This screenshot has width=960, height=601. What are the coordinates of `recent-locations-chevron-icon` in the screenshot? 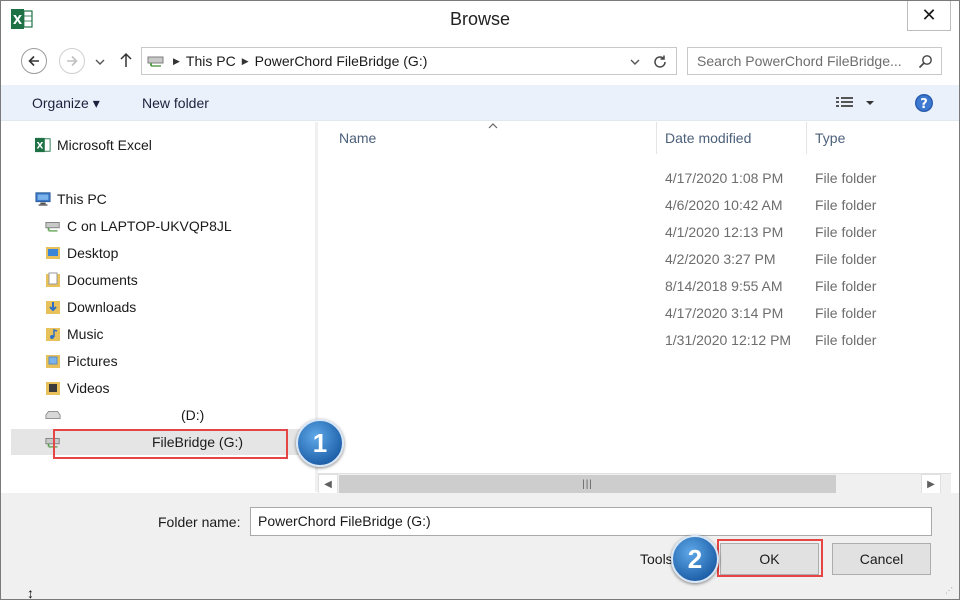 It's located at (100, 62).